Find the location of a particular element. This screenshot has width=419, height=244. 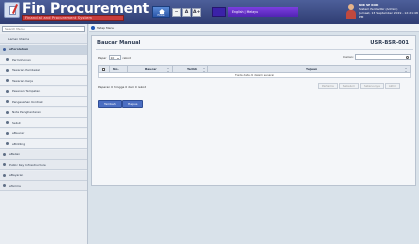

pager-first: Pertama is located at coordinates (328, 86).